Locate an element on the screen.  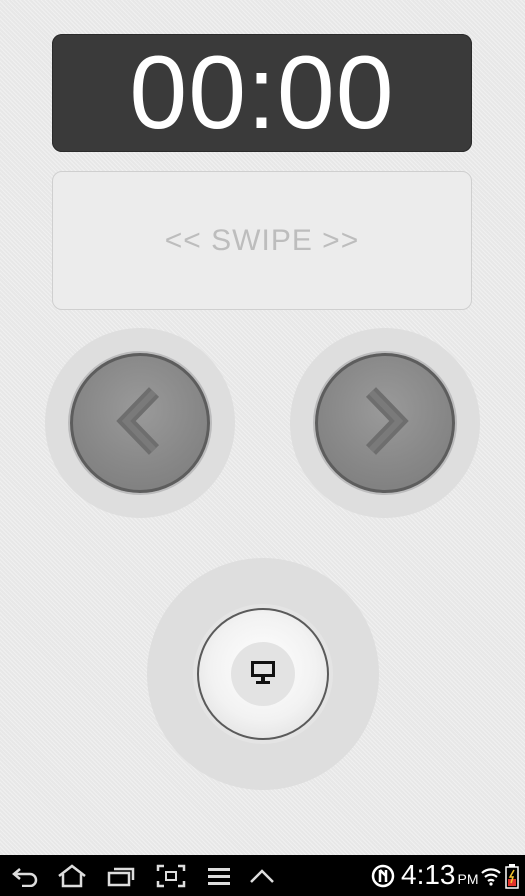
menu-icon is located at coordinates (219, 876).